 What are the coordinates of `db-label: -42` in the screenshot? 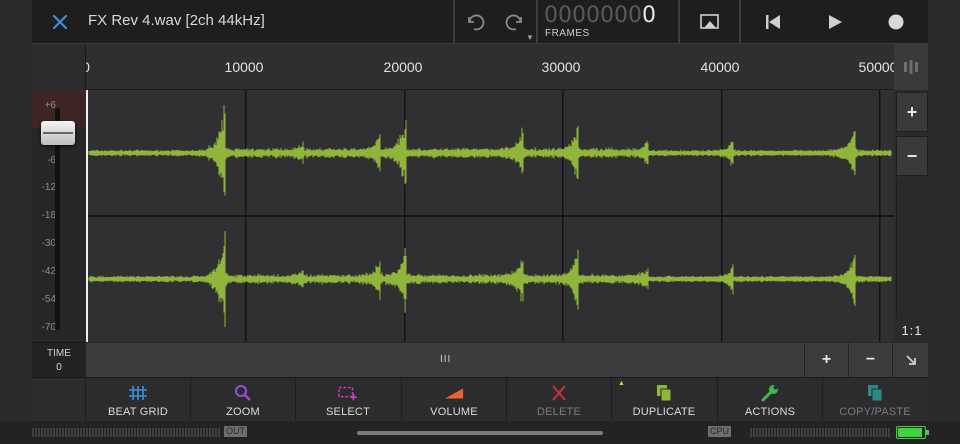 It's located at (48, 271).